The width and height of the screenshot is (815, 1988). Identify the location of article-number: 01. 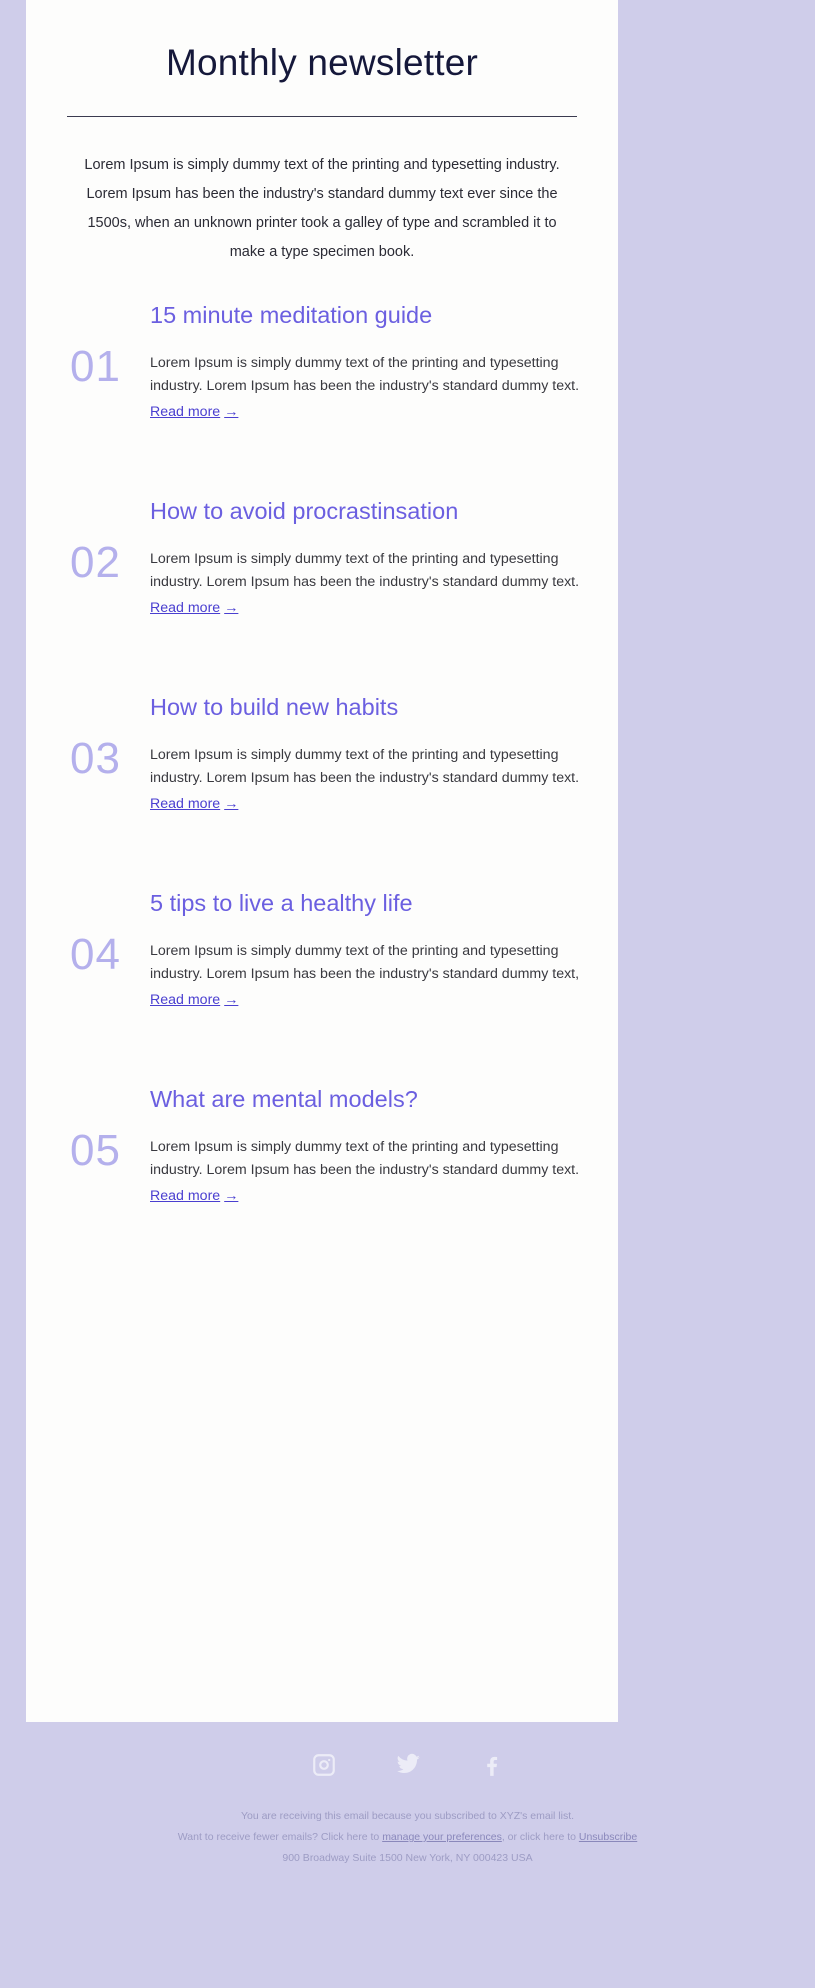
(95, 366).